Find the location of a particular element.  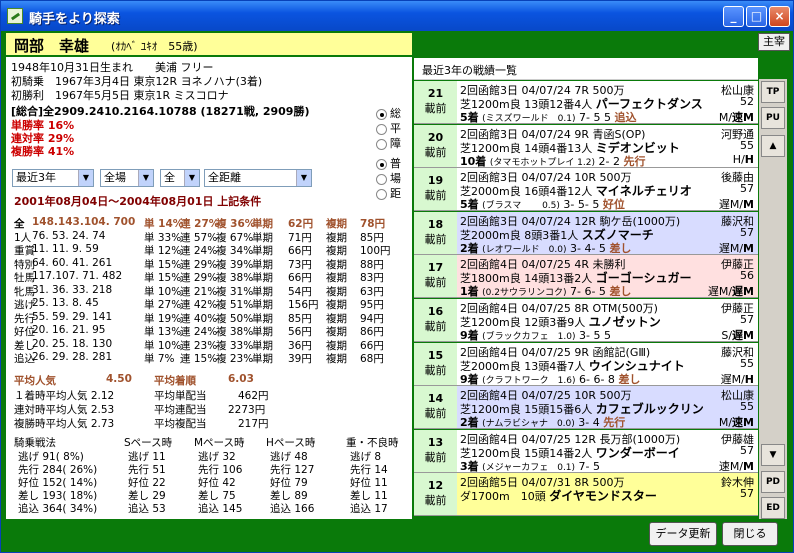

race-index: 20 載前 is located at coordinates (435, 145).